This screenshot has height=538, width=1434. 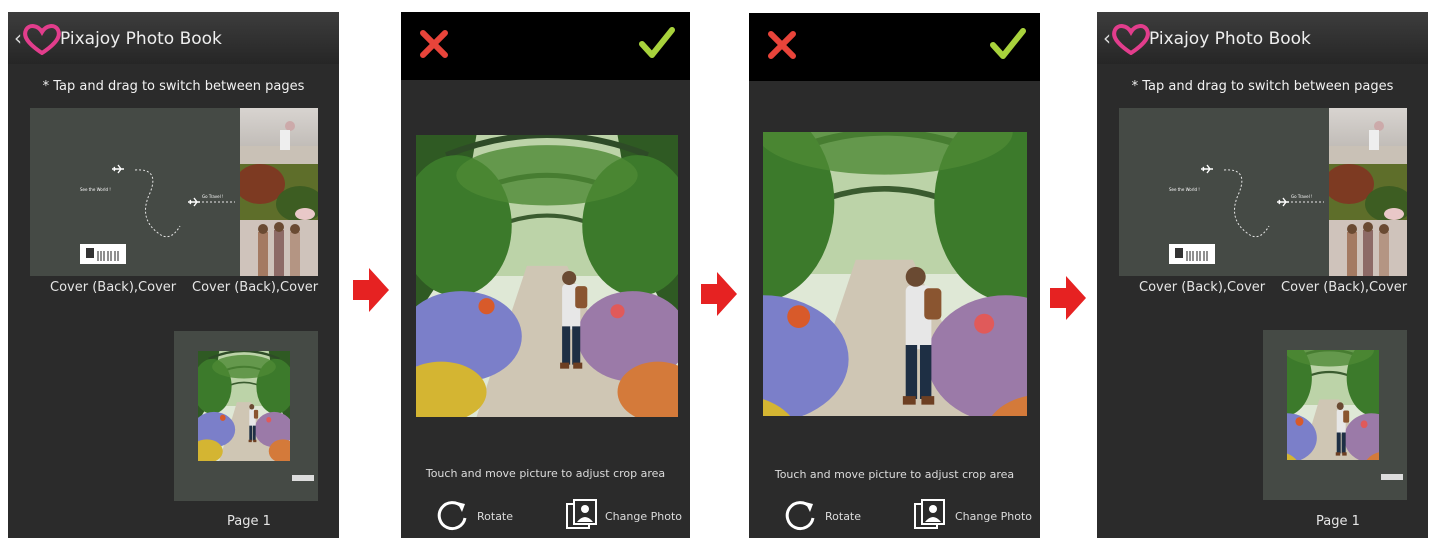 I want to click on crop-photo-zoomed, so click(x=895, y=274).